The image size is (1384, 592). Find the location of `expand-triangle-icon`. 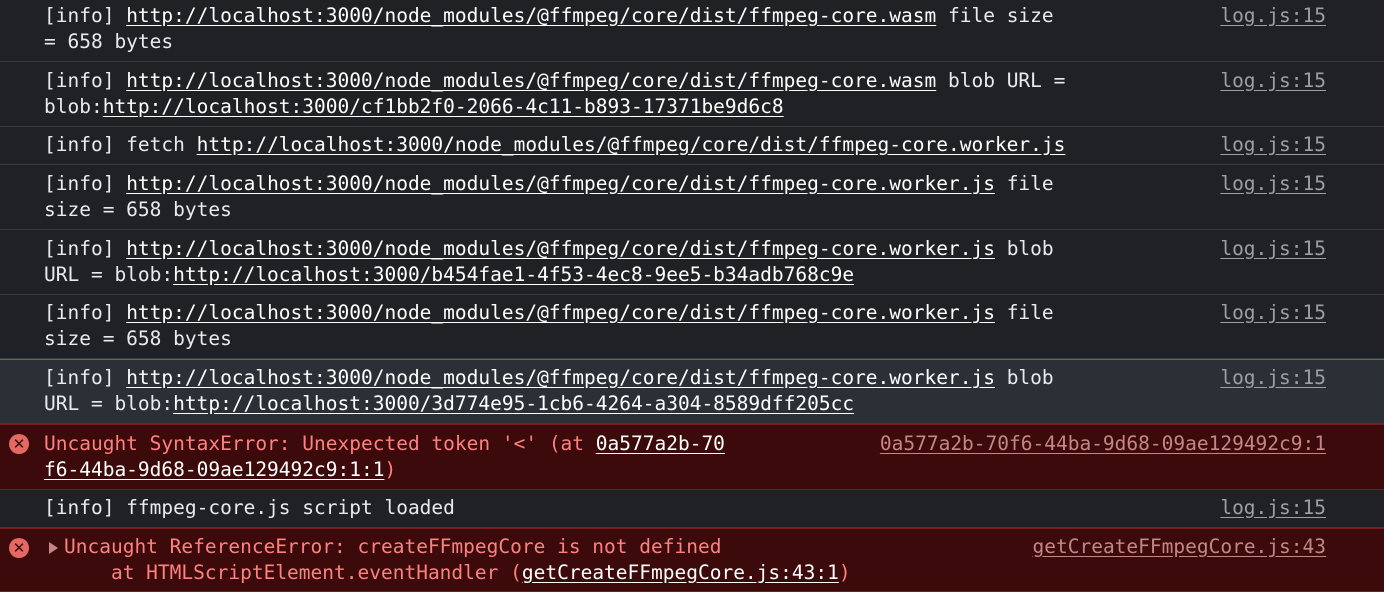

expand-triangle-icon is located at coordinates (53, 548).